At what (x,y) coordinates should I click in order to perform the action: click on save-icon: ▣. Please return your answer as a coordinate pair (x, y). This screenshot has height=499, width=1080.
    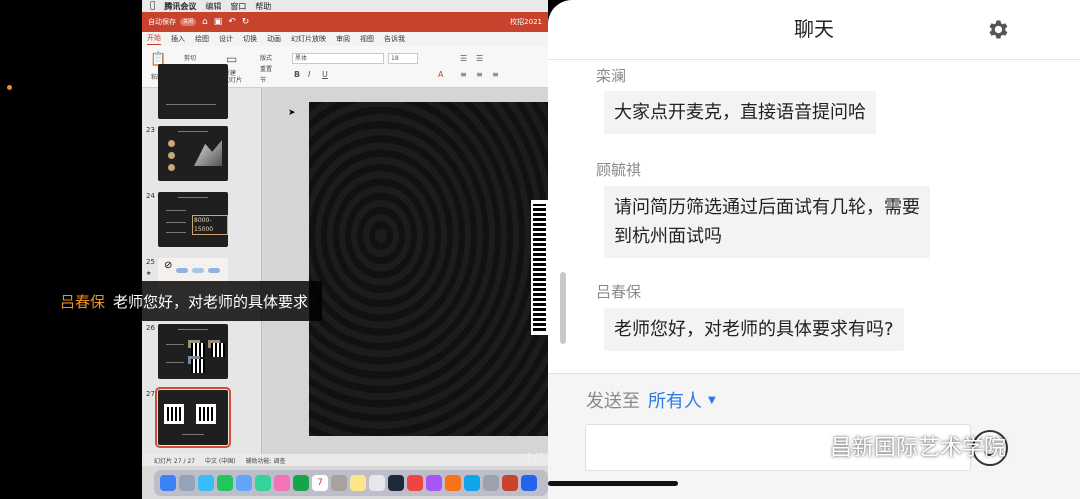
    Looking at the image, I should click on (218, 22).